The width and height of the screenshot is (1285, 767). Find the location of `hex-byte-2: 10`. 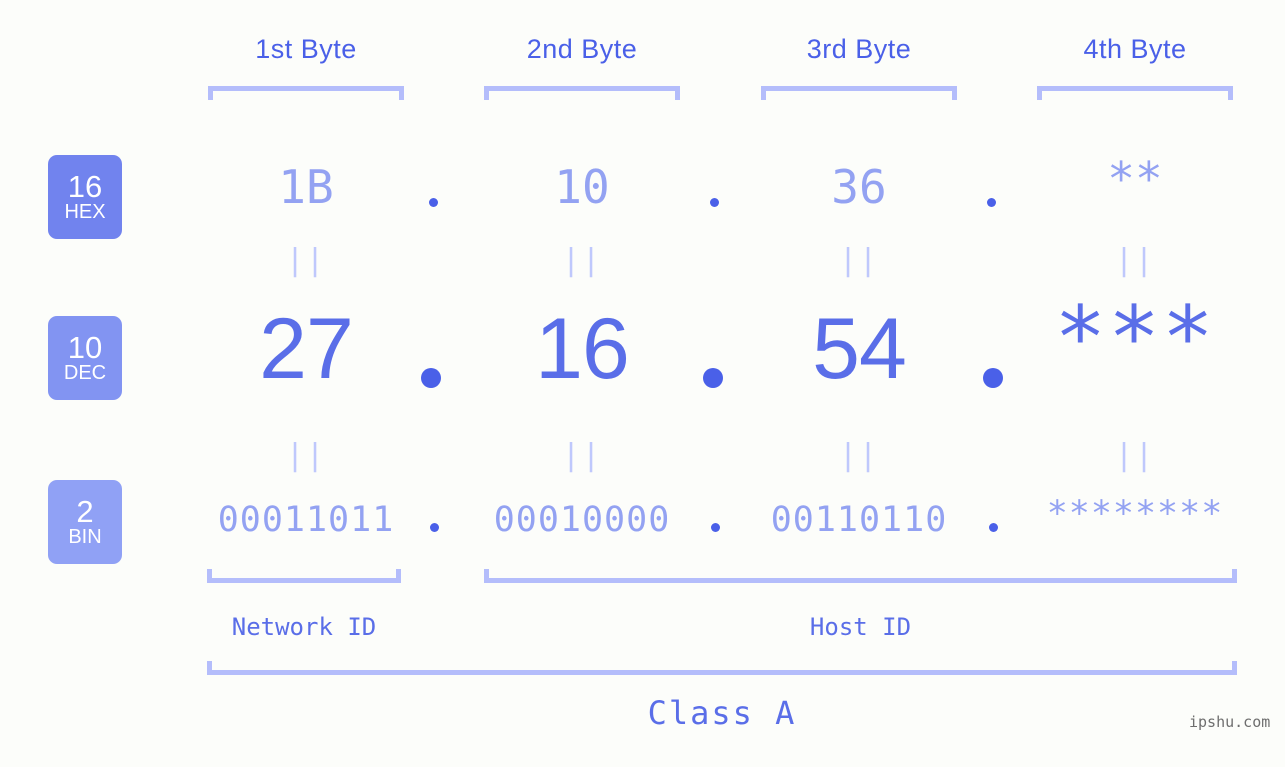

hex-byte-2: 10 is located at coordinates (582, 187).